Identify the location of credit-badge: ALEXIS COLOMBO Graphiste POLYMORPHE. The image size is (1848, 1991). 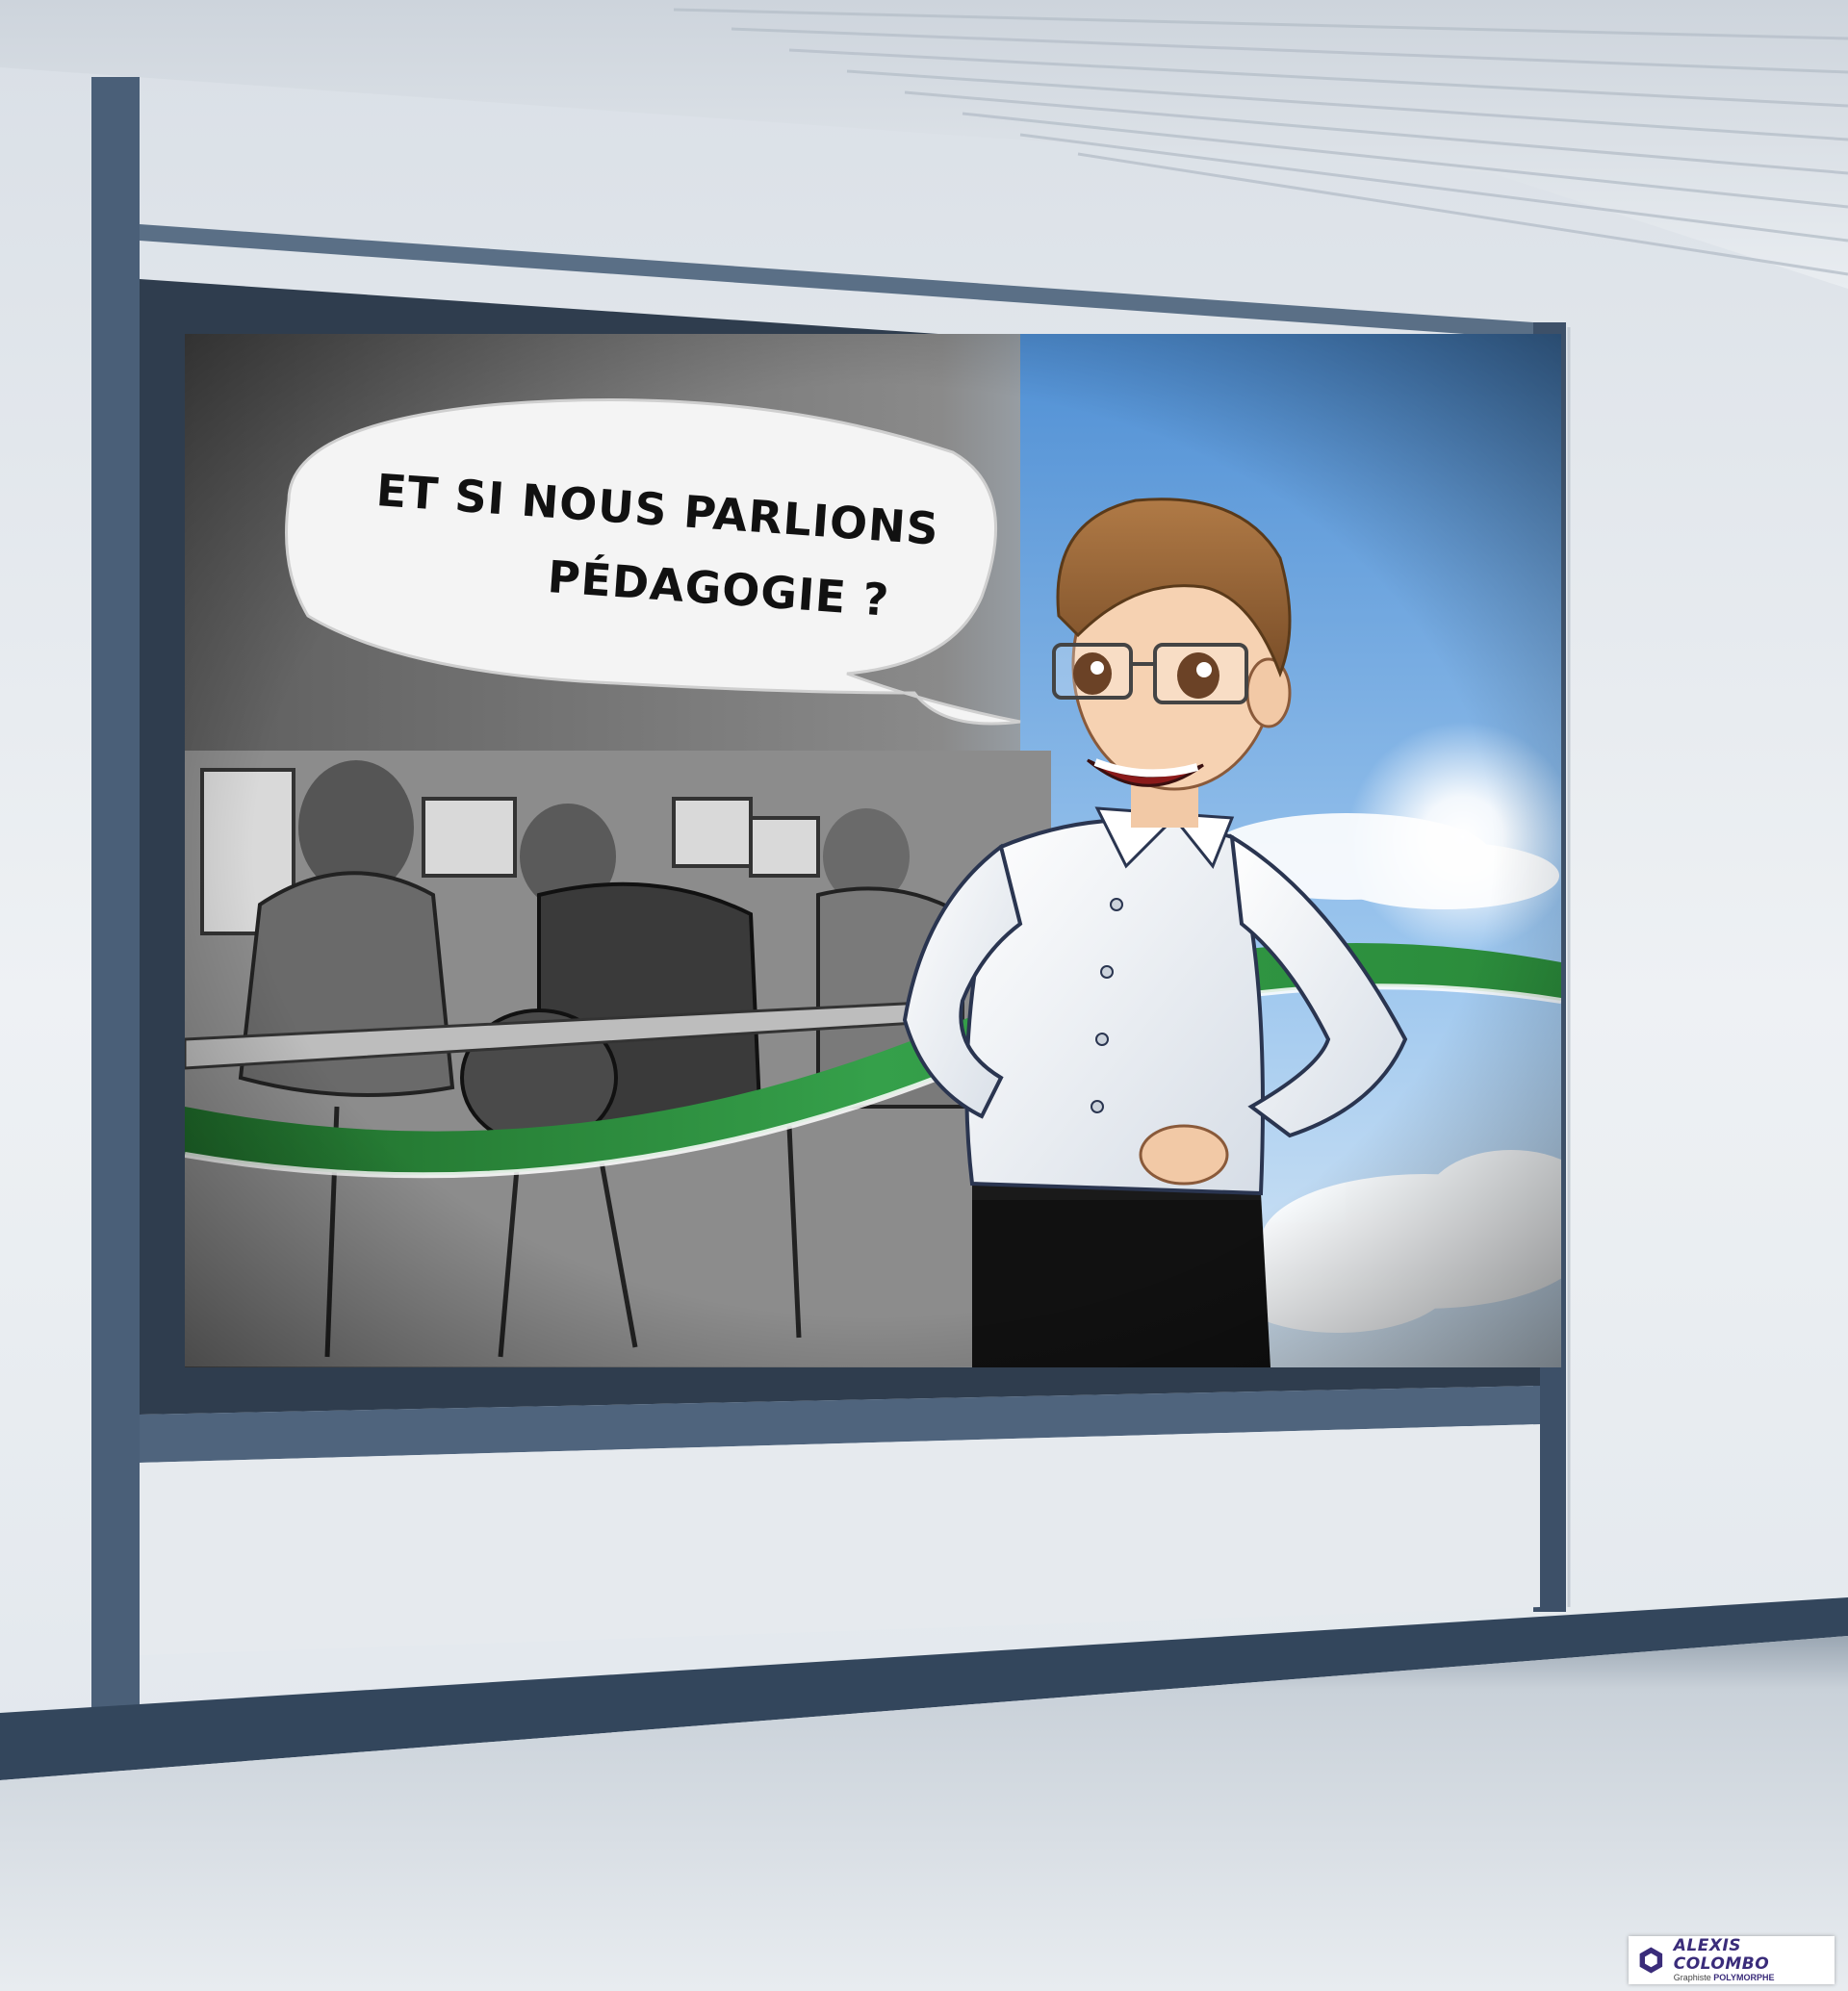
(1732, 1960).